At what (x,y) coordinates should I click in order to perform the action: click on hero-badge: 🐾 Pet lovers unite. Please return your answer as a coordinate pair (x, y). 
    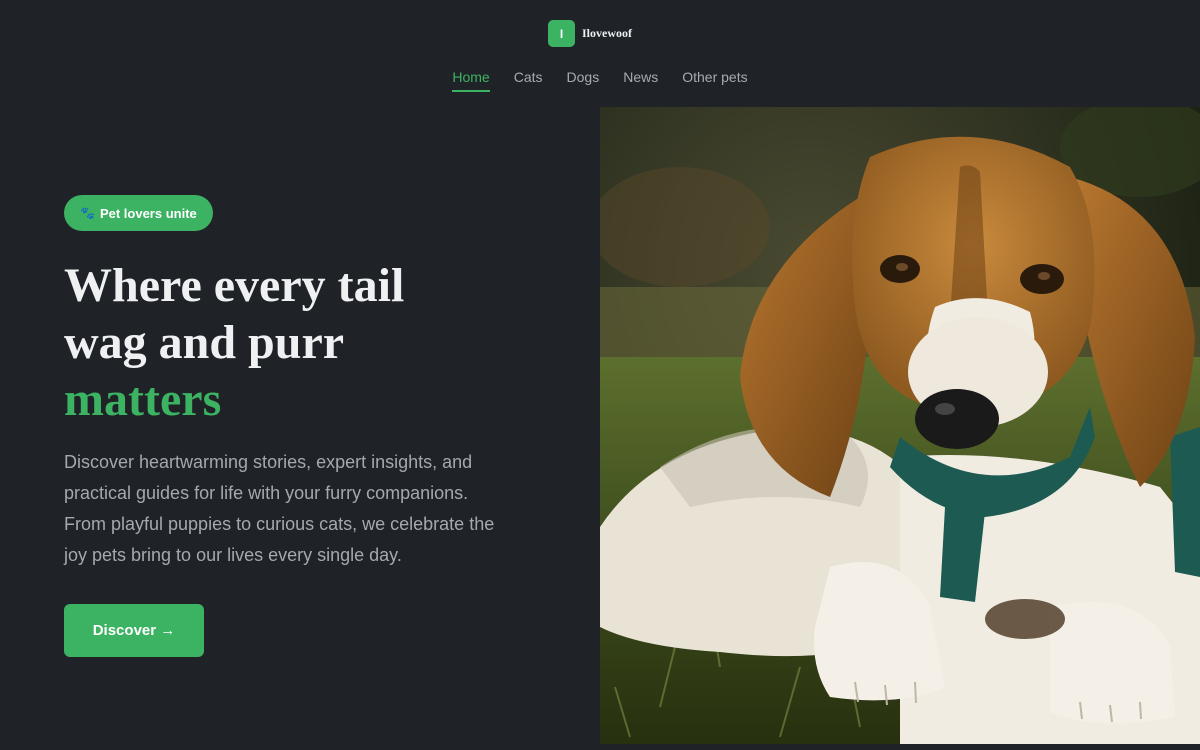
    Looking at the image, I should click on (138, 213).